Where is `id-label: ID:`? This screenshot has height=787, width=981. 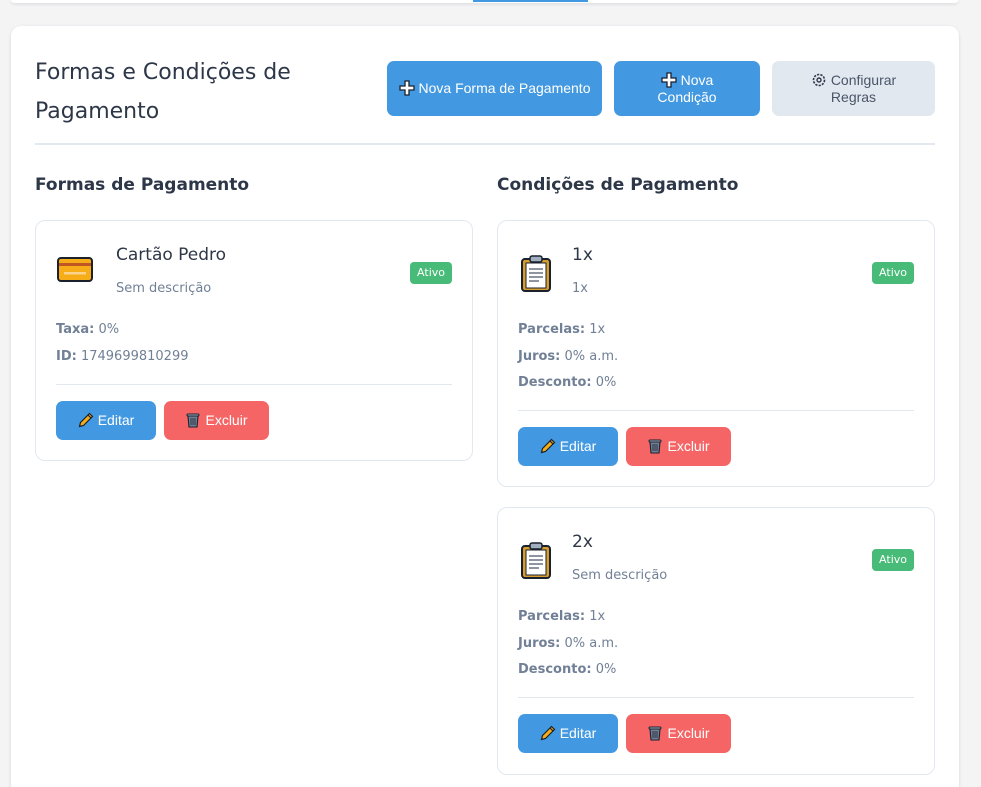 id-label: ID: is located at coordinates (66, 356).